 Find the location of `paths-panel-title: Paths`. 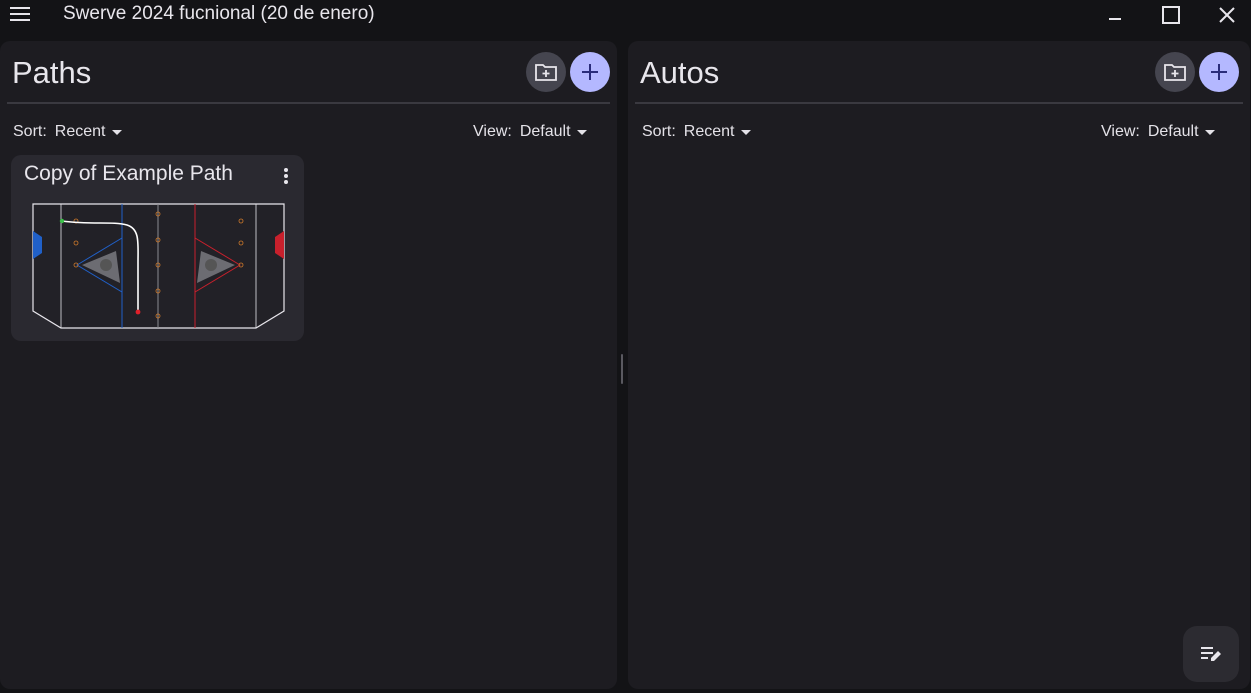

paths-panel-title: Paths is located at coordinates (52, 72).